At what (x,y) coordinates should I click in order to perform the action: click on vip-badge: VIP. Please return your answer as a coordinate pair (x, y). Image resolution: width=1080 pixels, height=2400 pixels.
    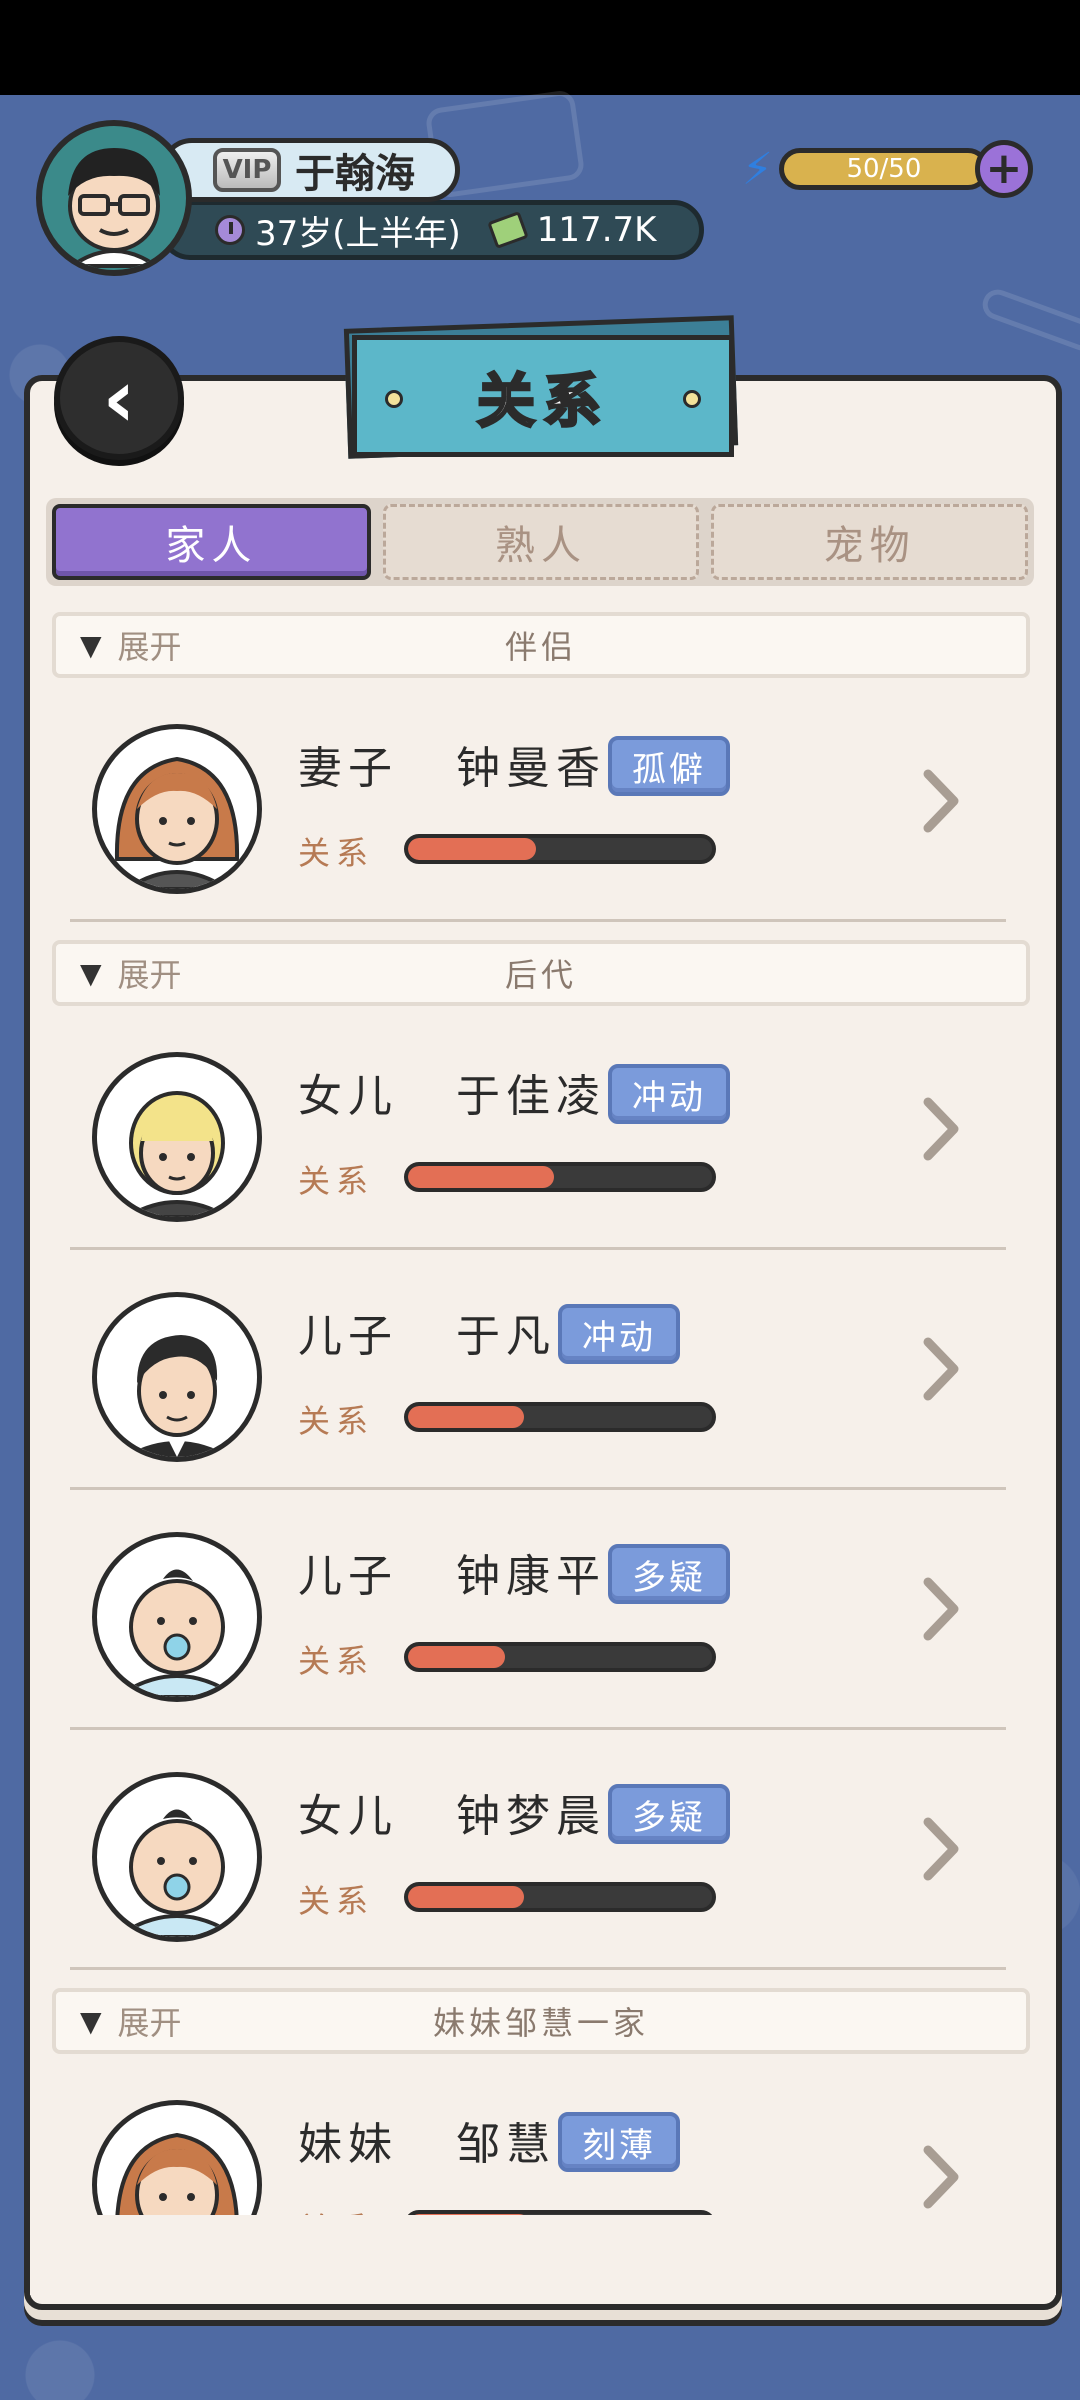
    Looking at the image, I should click on (247, 170).